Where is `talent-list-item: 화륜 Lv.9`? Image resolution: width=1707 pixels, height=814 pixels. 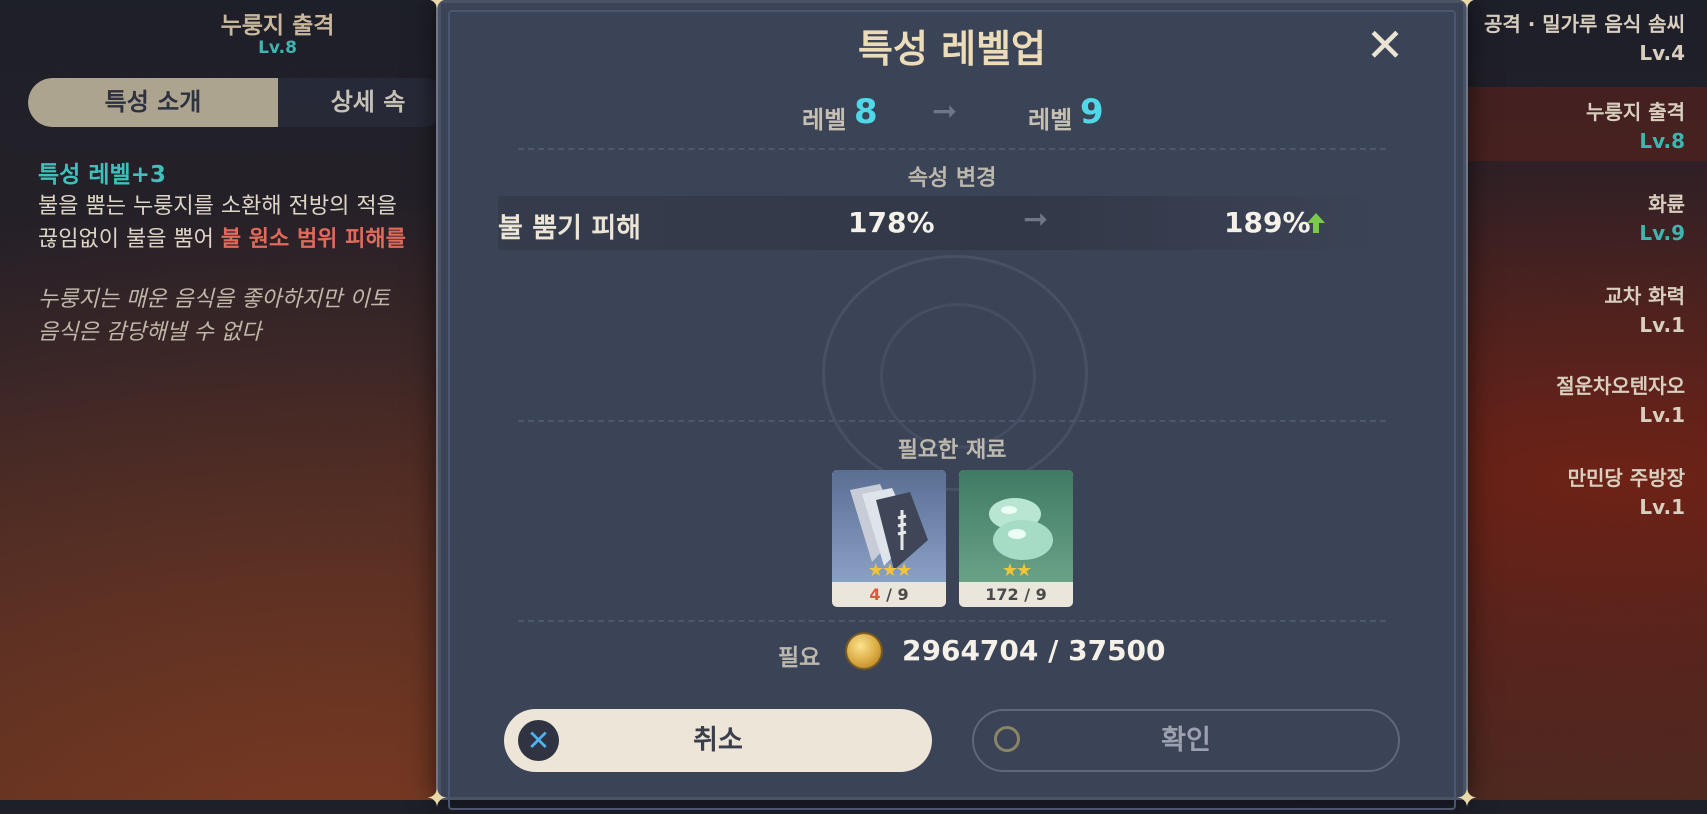 talent-list-item: 화륜 Lv.9 is located at coordinates (1662, 216).